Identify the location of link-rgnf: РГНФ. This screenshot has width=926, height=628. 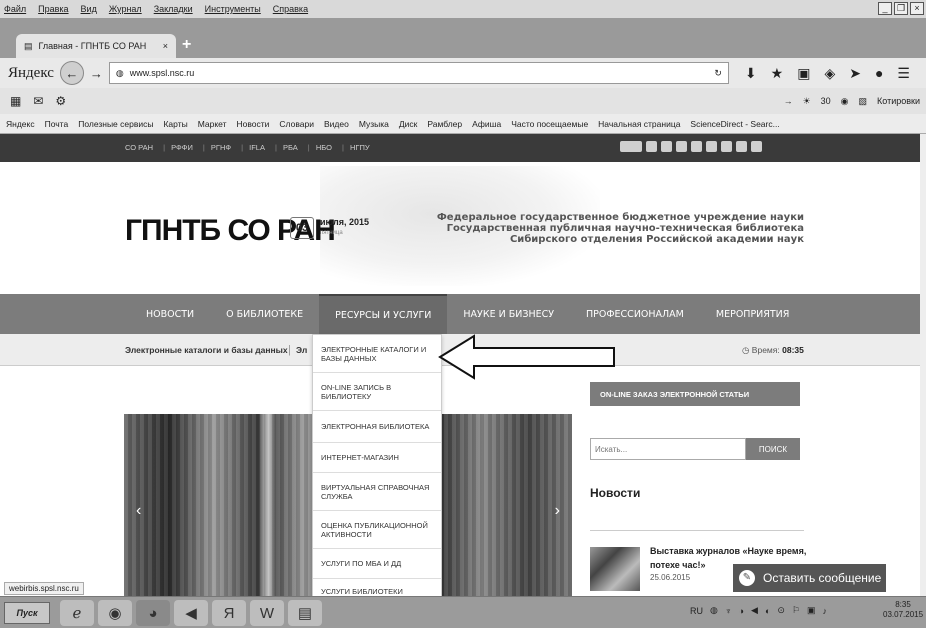
(217, 147).